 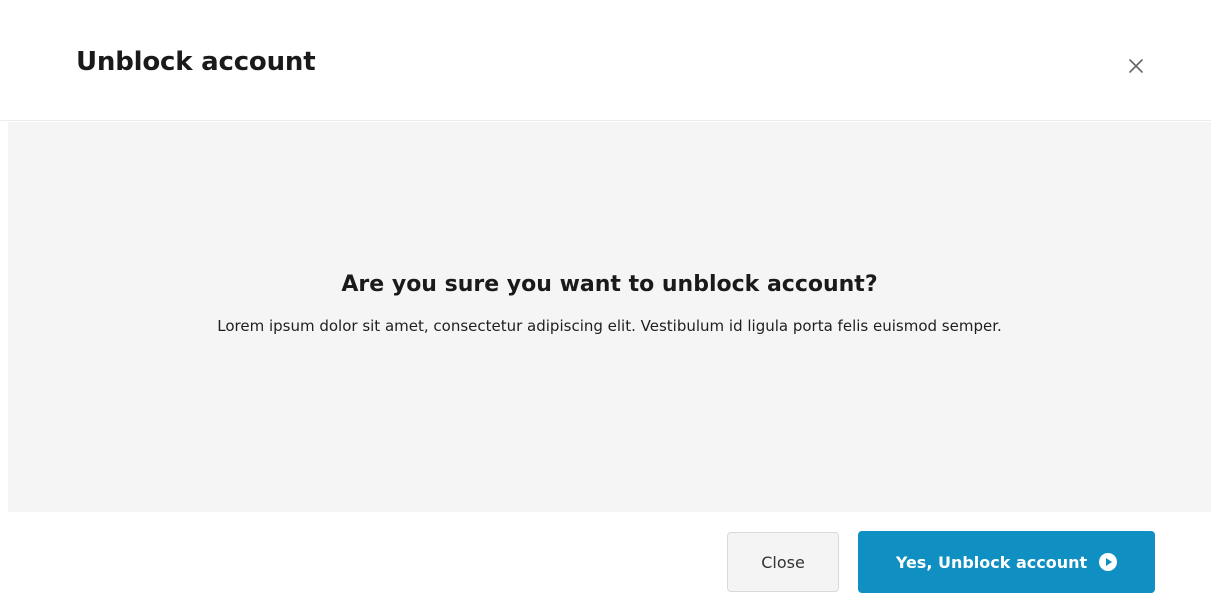 I want to click on close-icon, so click(x=1136, y=66).